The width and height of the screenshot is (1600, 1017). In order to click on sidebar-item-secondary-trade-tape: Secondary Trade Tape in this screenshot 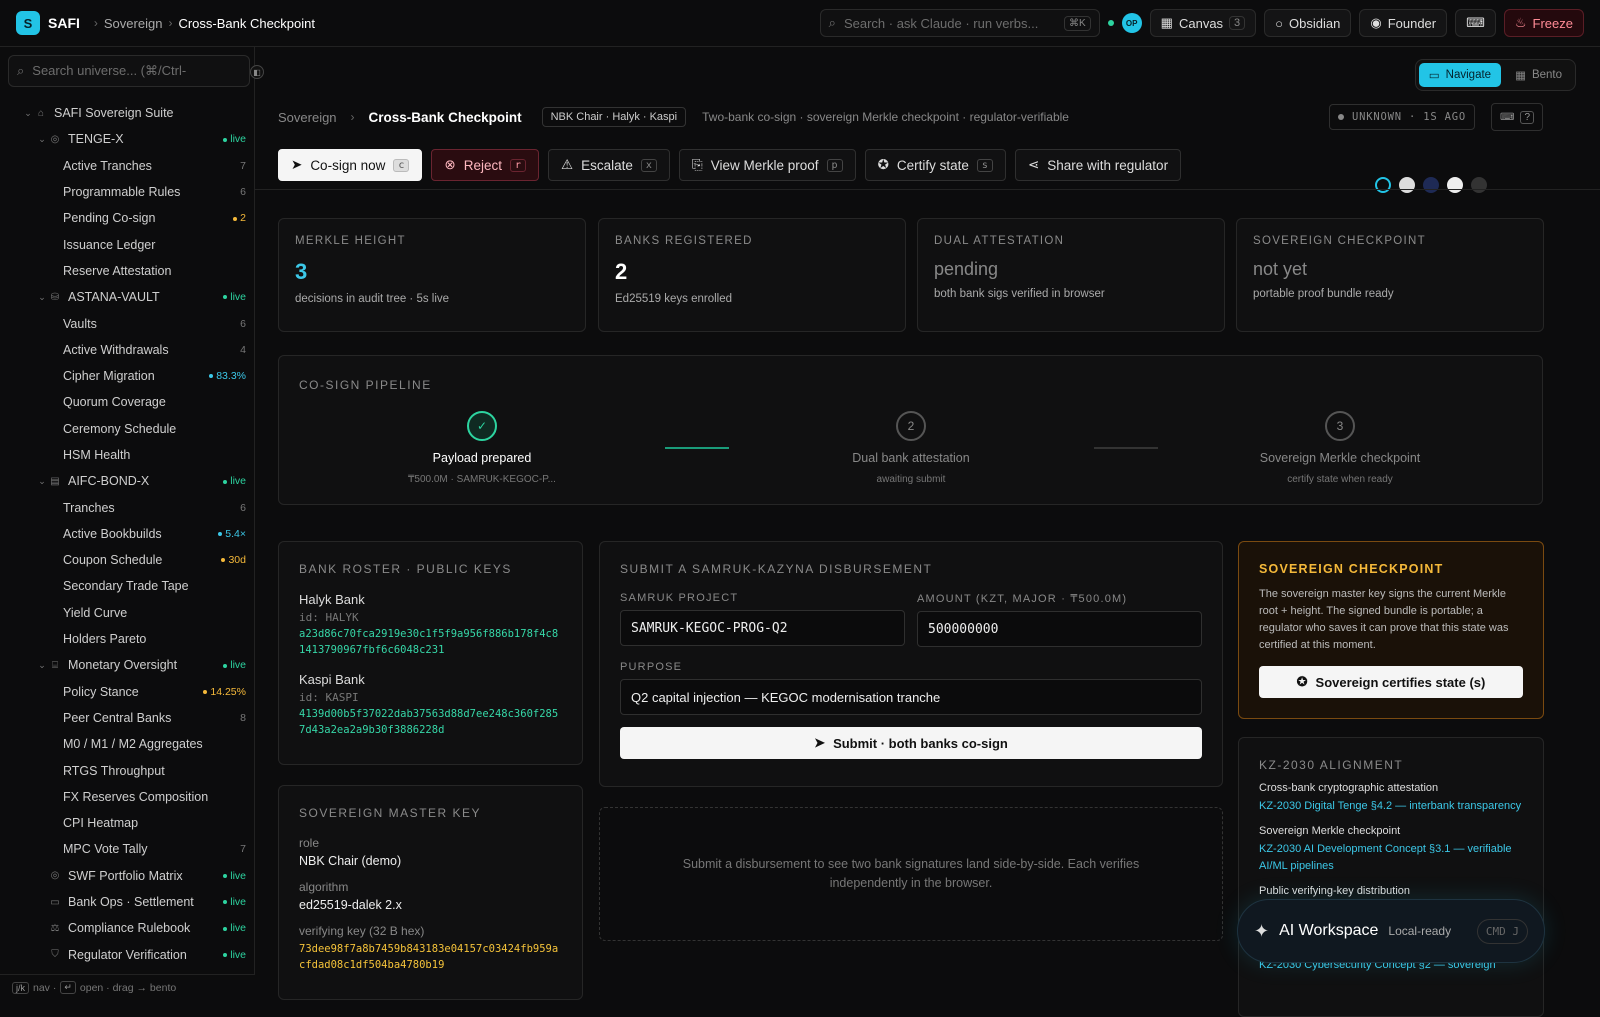, I will do `click(127, 586)`.